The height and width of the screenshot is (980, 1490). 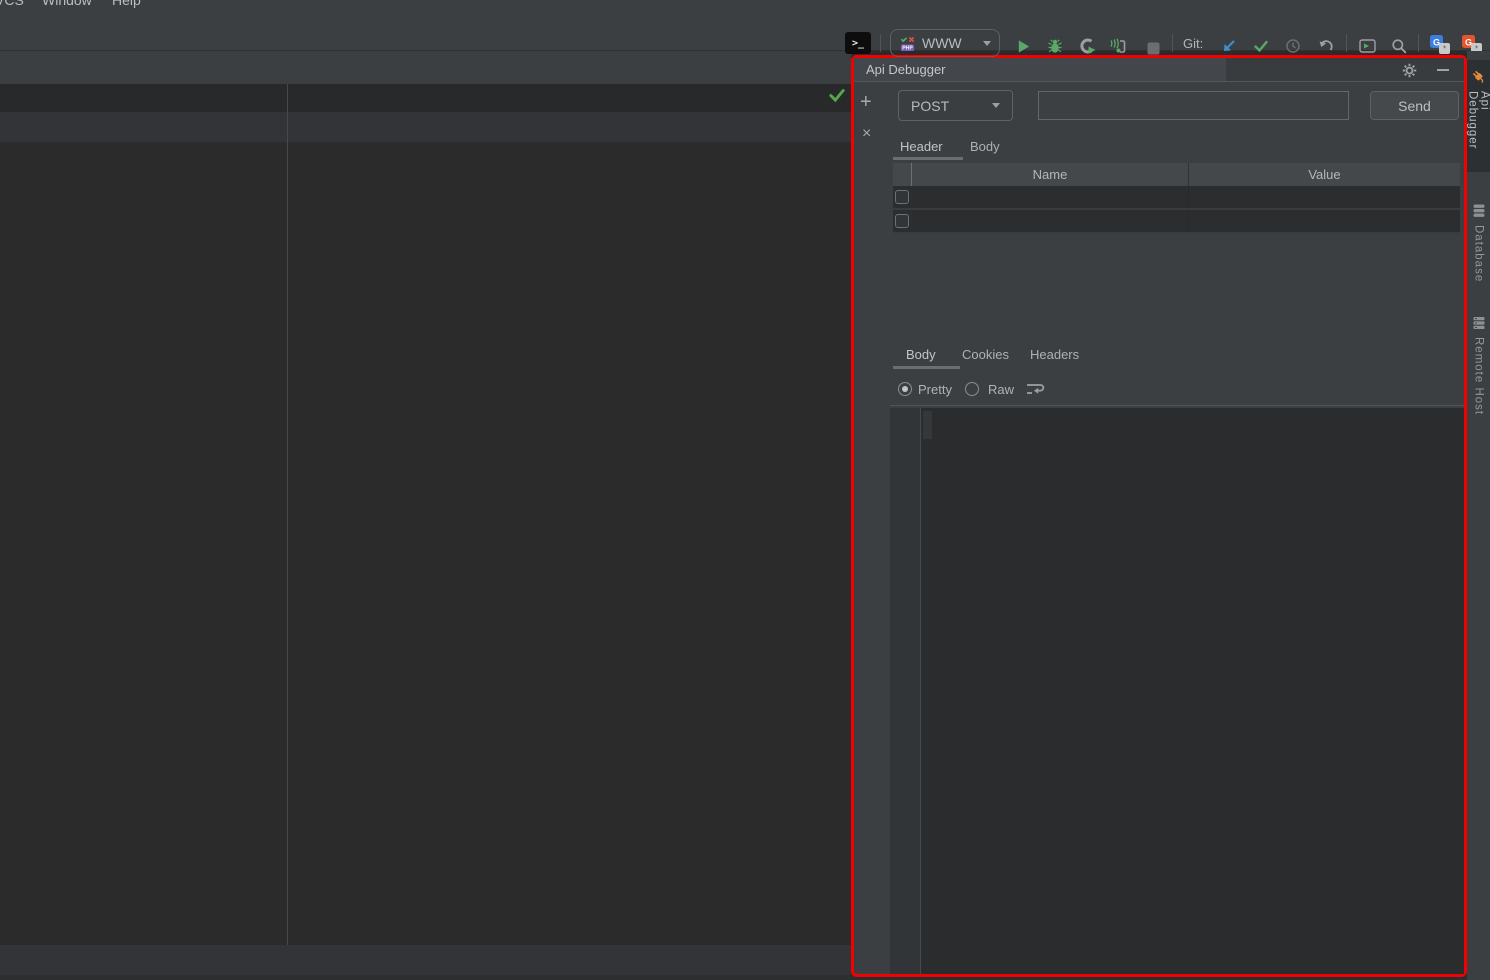 What do you see at coordinates (1049, 174) in the screenshot?
I see `column-header-name: Name` at bounding box center [1049, 174].